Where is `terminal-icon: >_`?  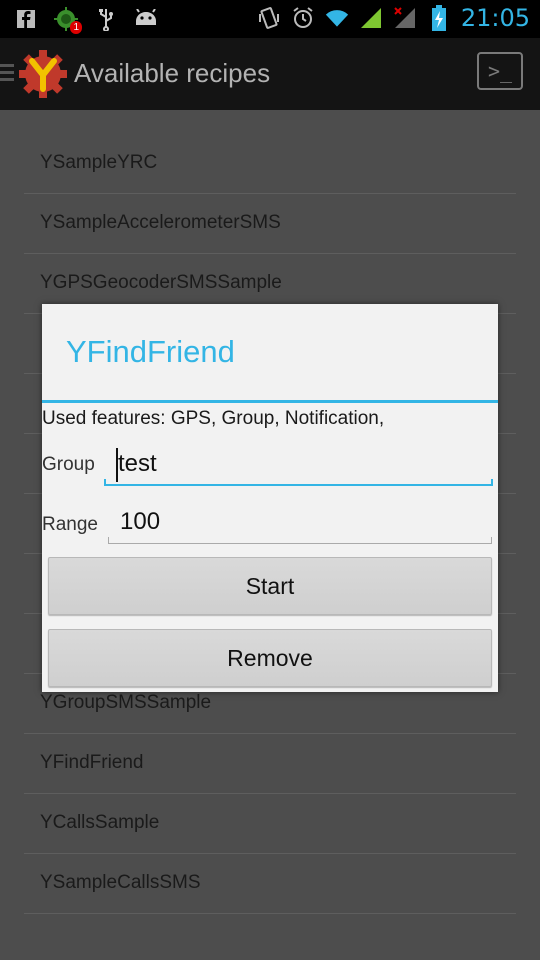 terminal-icon: >_ is located at coordinates (500, 71).